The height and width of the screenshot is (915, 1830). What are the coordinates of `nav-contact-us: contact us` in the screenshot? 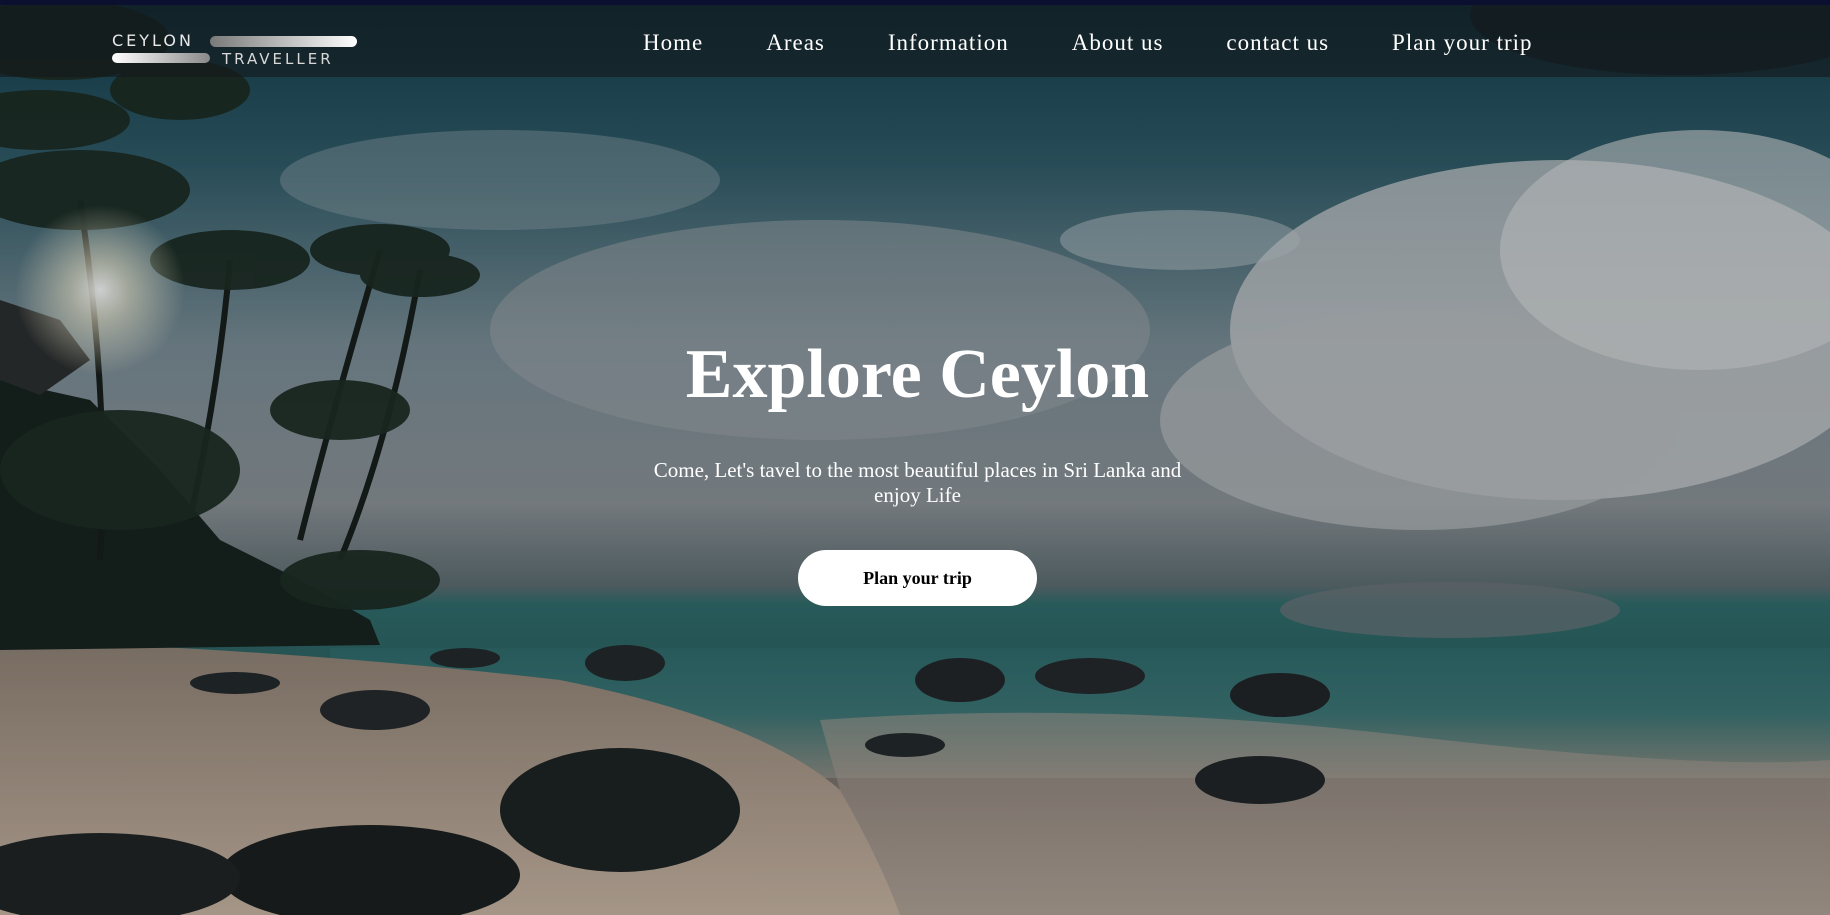 It's located at (1277, 43).